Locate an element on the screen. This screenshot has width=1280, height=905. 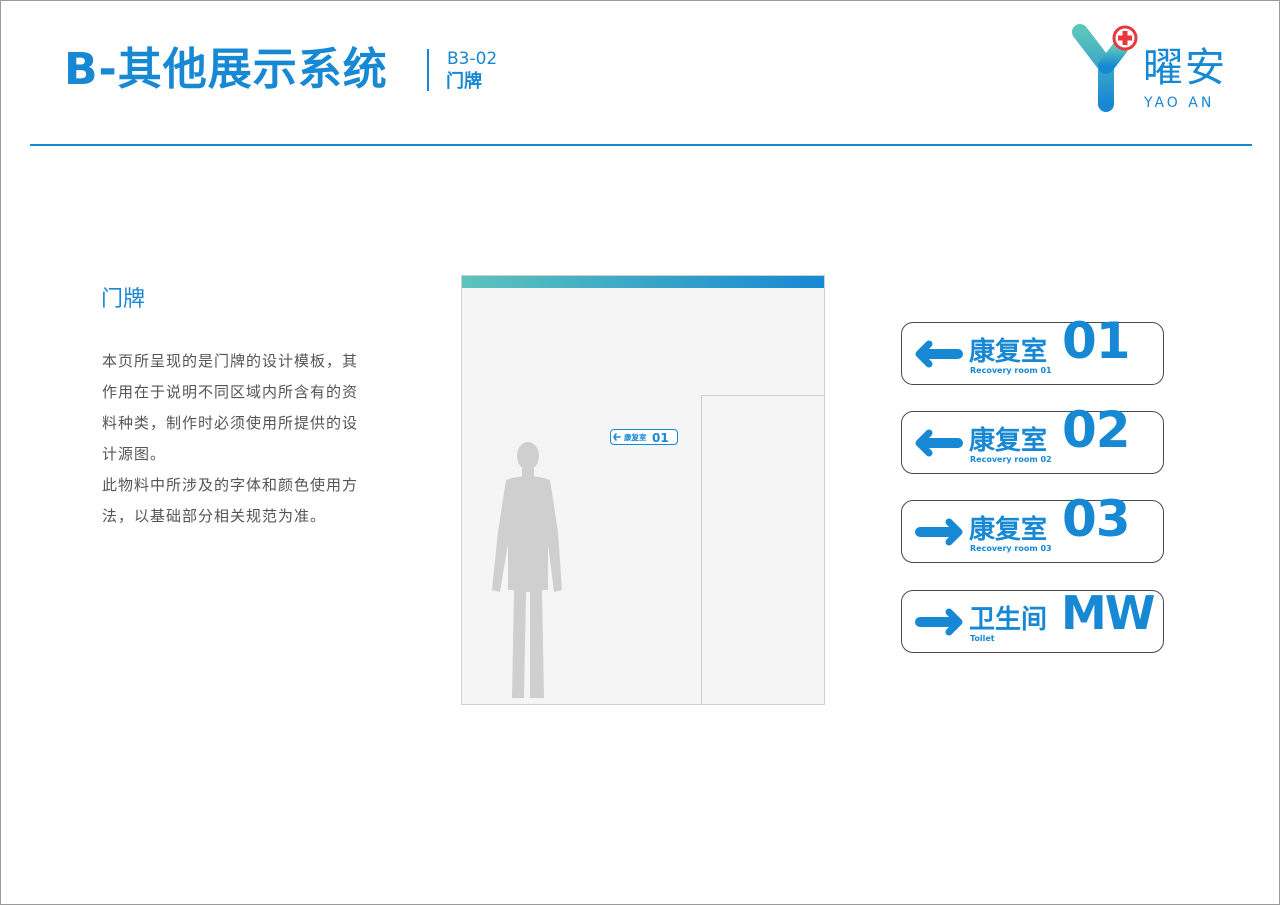
sign-number: MW is located at coordinates (1108, 613).